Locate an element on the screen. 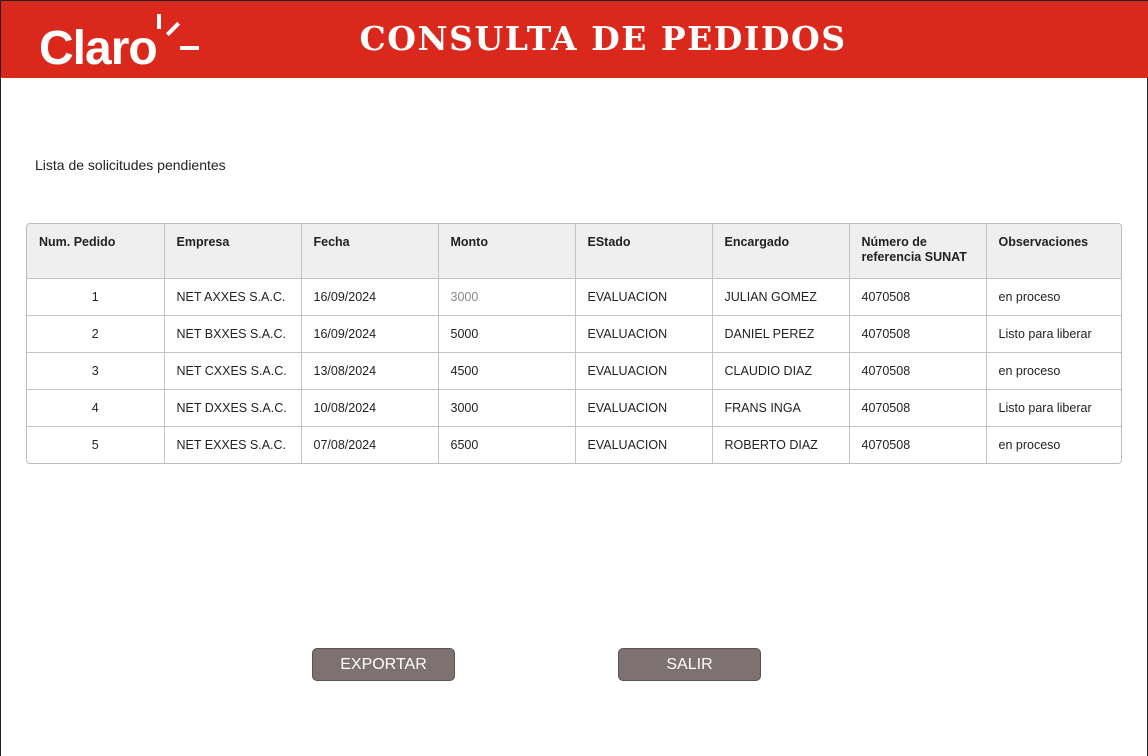 This screenshot has height=756, width=1148. exit-button: SALIR is located at coordinates (689, 664).